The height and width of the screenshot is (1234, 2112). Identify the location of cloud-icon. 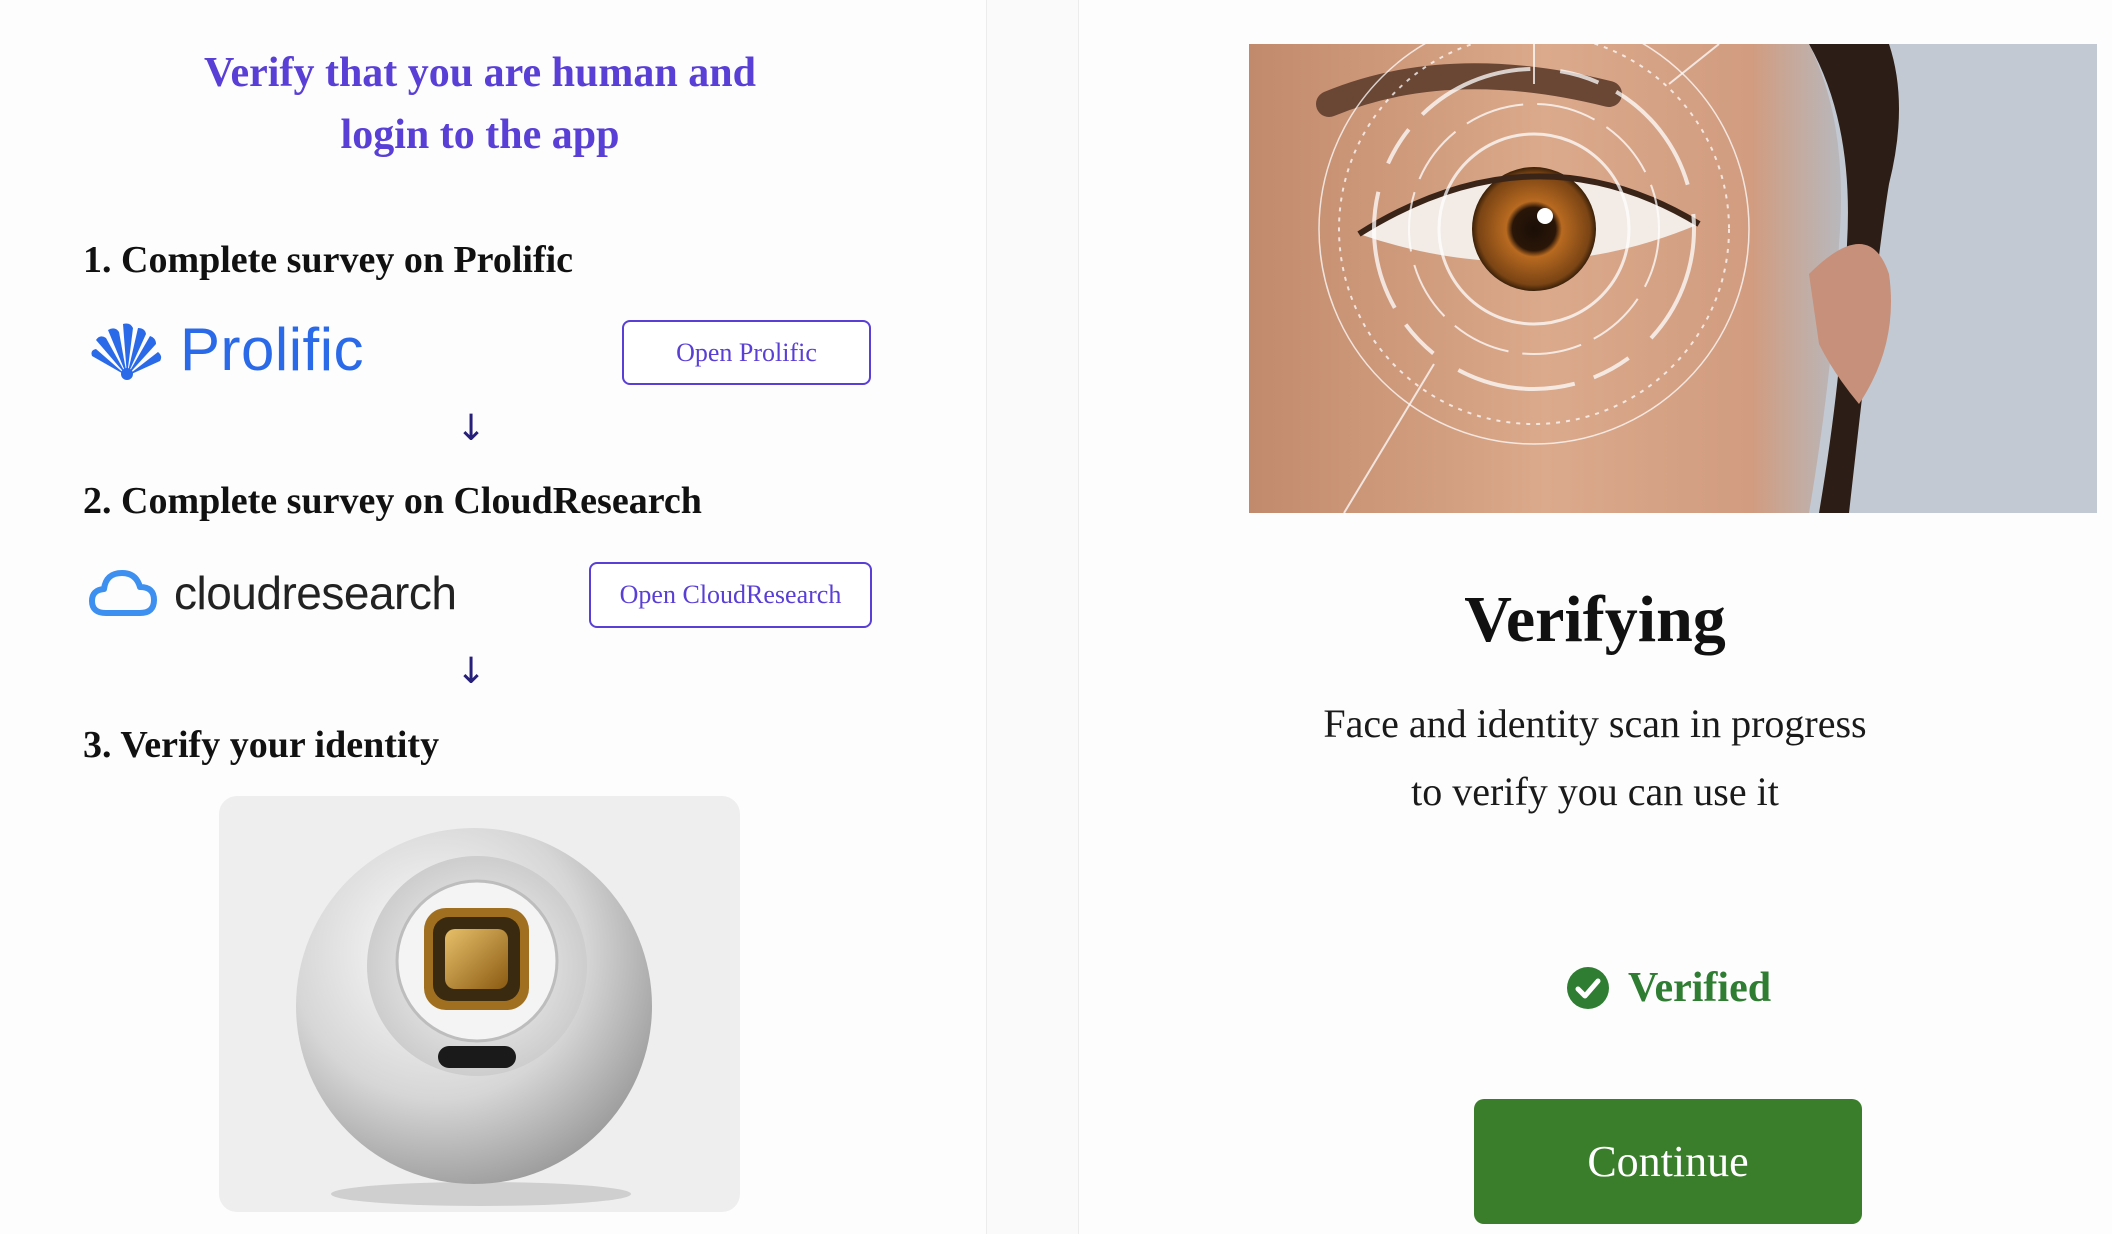
(123, 593).